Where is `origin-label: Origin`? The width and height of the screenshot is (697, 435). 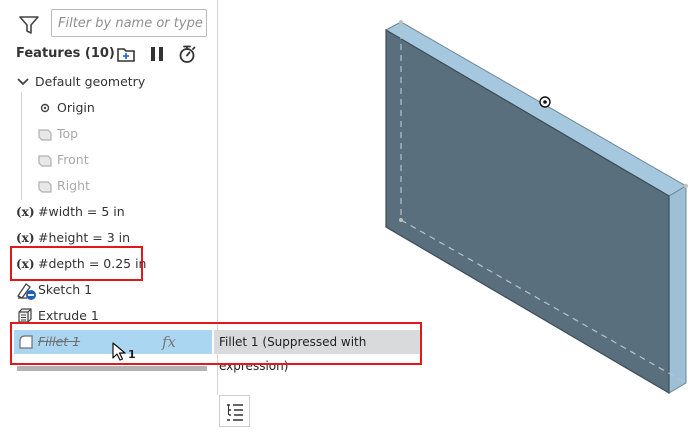
origin-label: Origin is located at coordinates (76, 107).